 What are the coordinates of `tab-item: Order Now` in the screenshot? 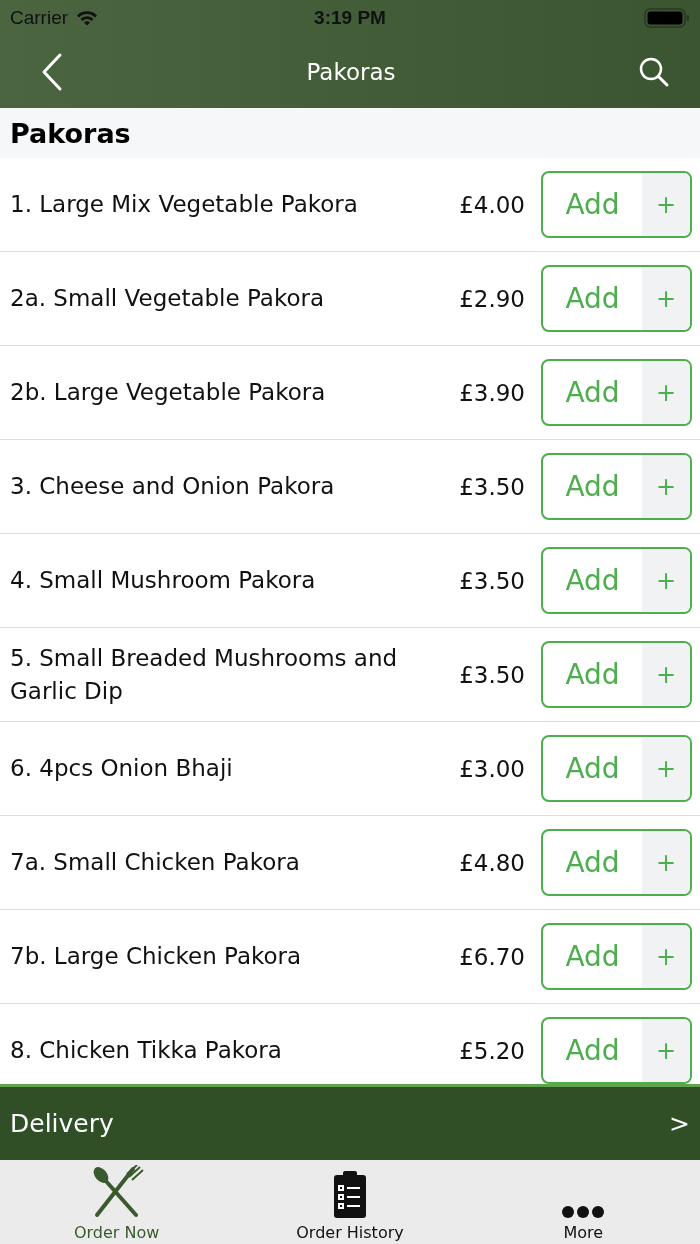 It's located at (117, 1202).